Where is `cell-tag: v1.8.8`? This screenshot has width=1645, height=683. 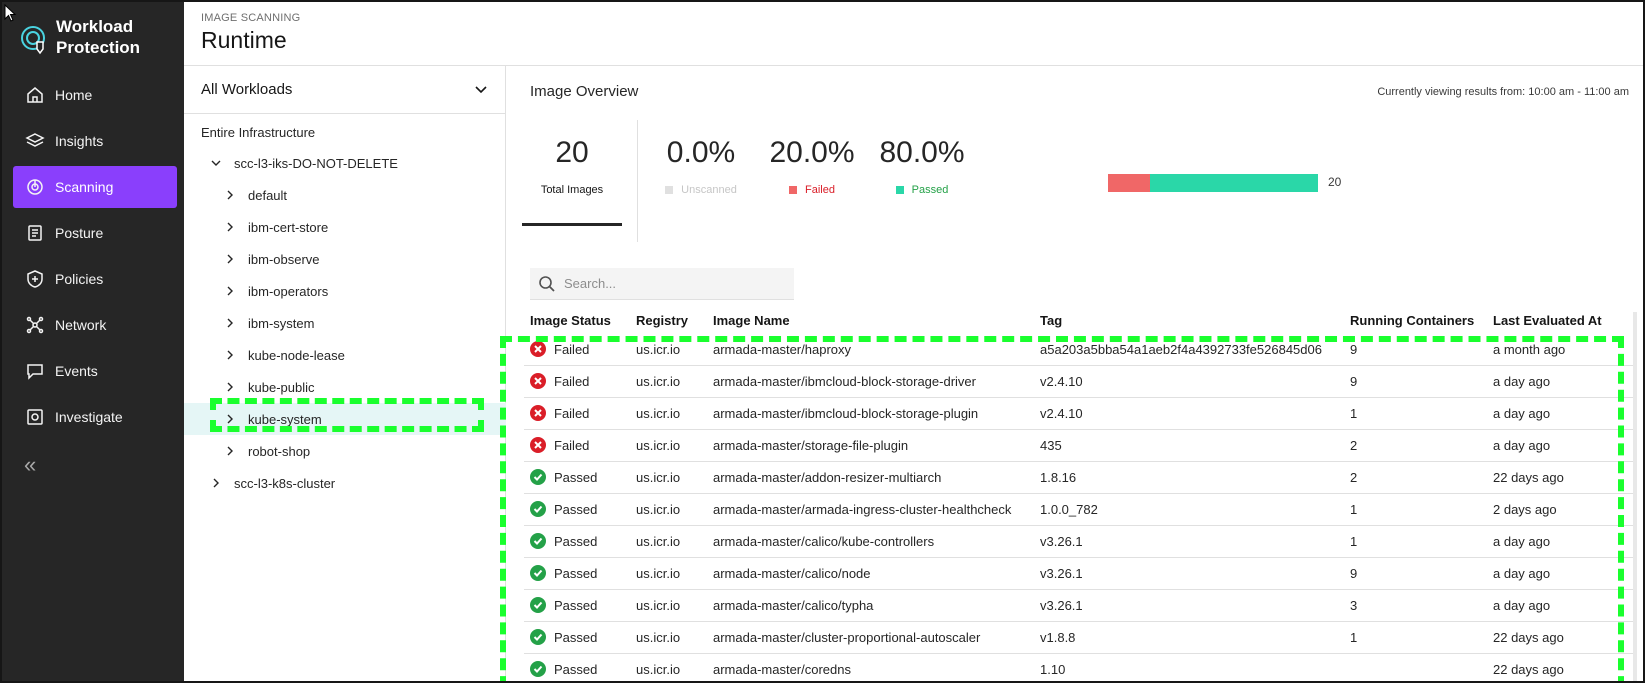 cell-tag: v1.8.8 is located at coordinates (1058, 637).